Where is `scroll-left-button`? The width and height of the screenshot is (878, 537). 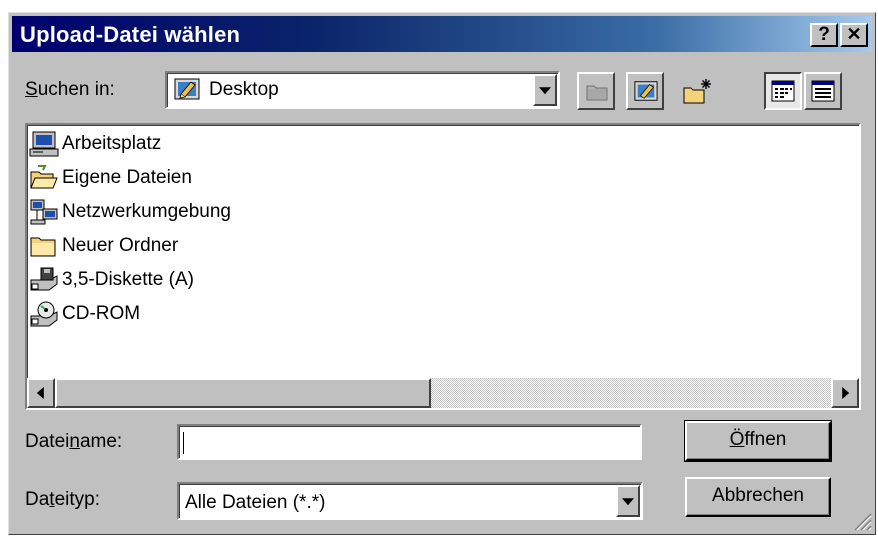
scroll-left-button is located at coordinates (41, 393).